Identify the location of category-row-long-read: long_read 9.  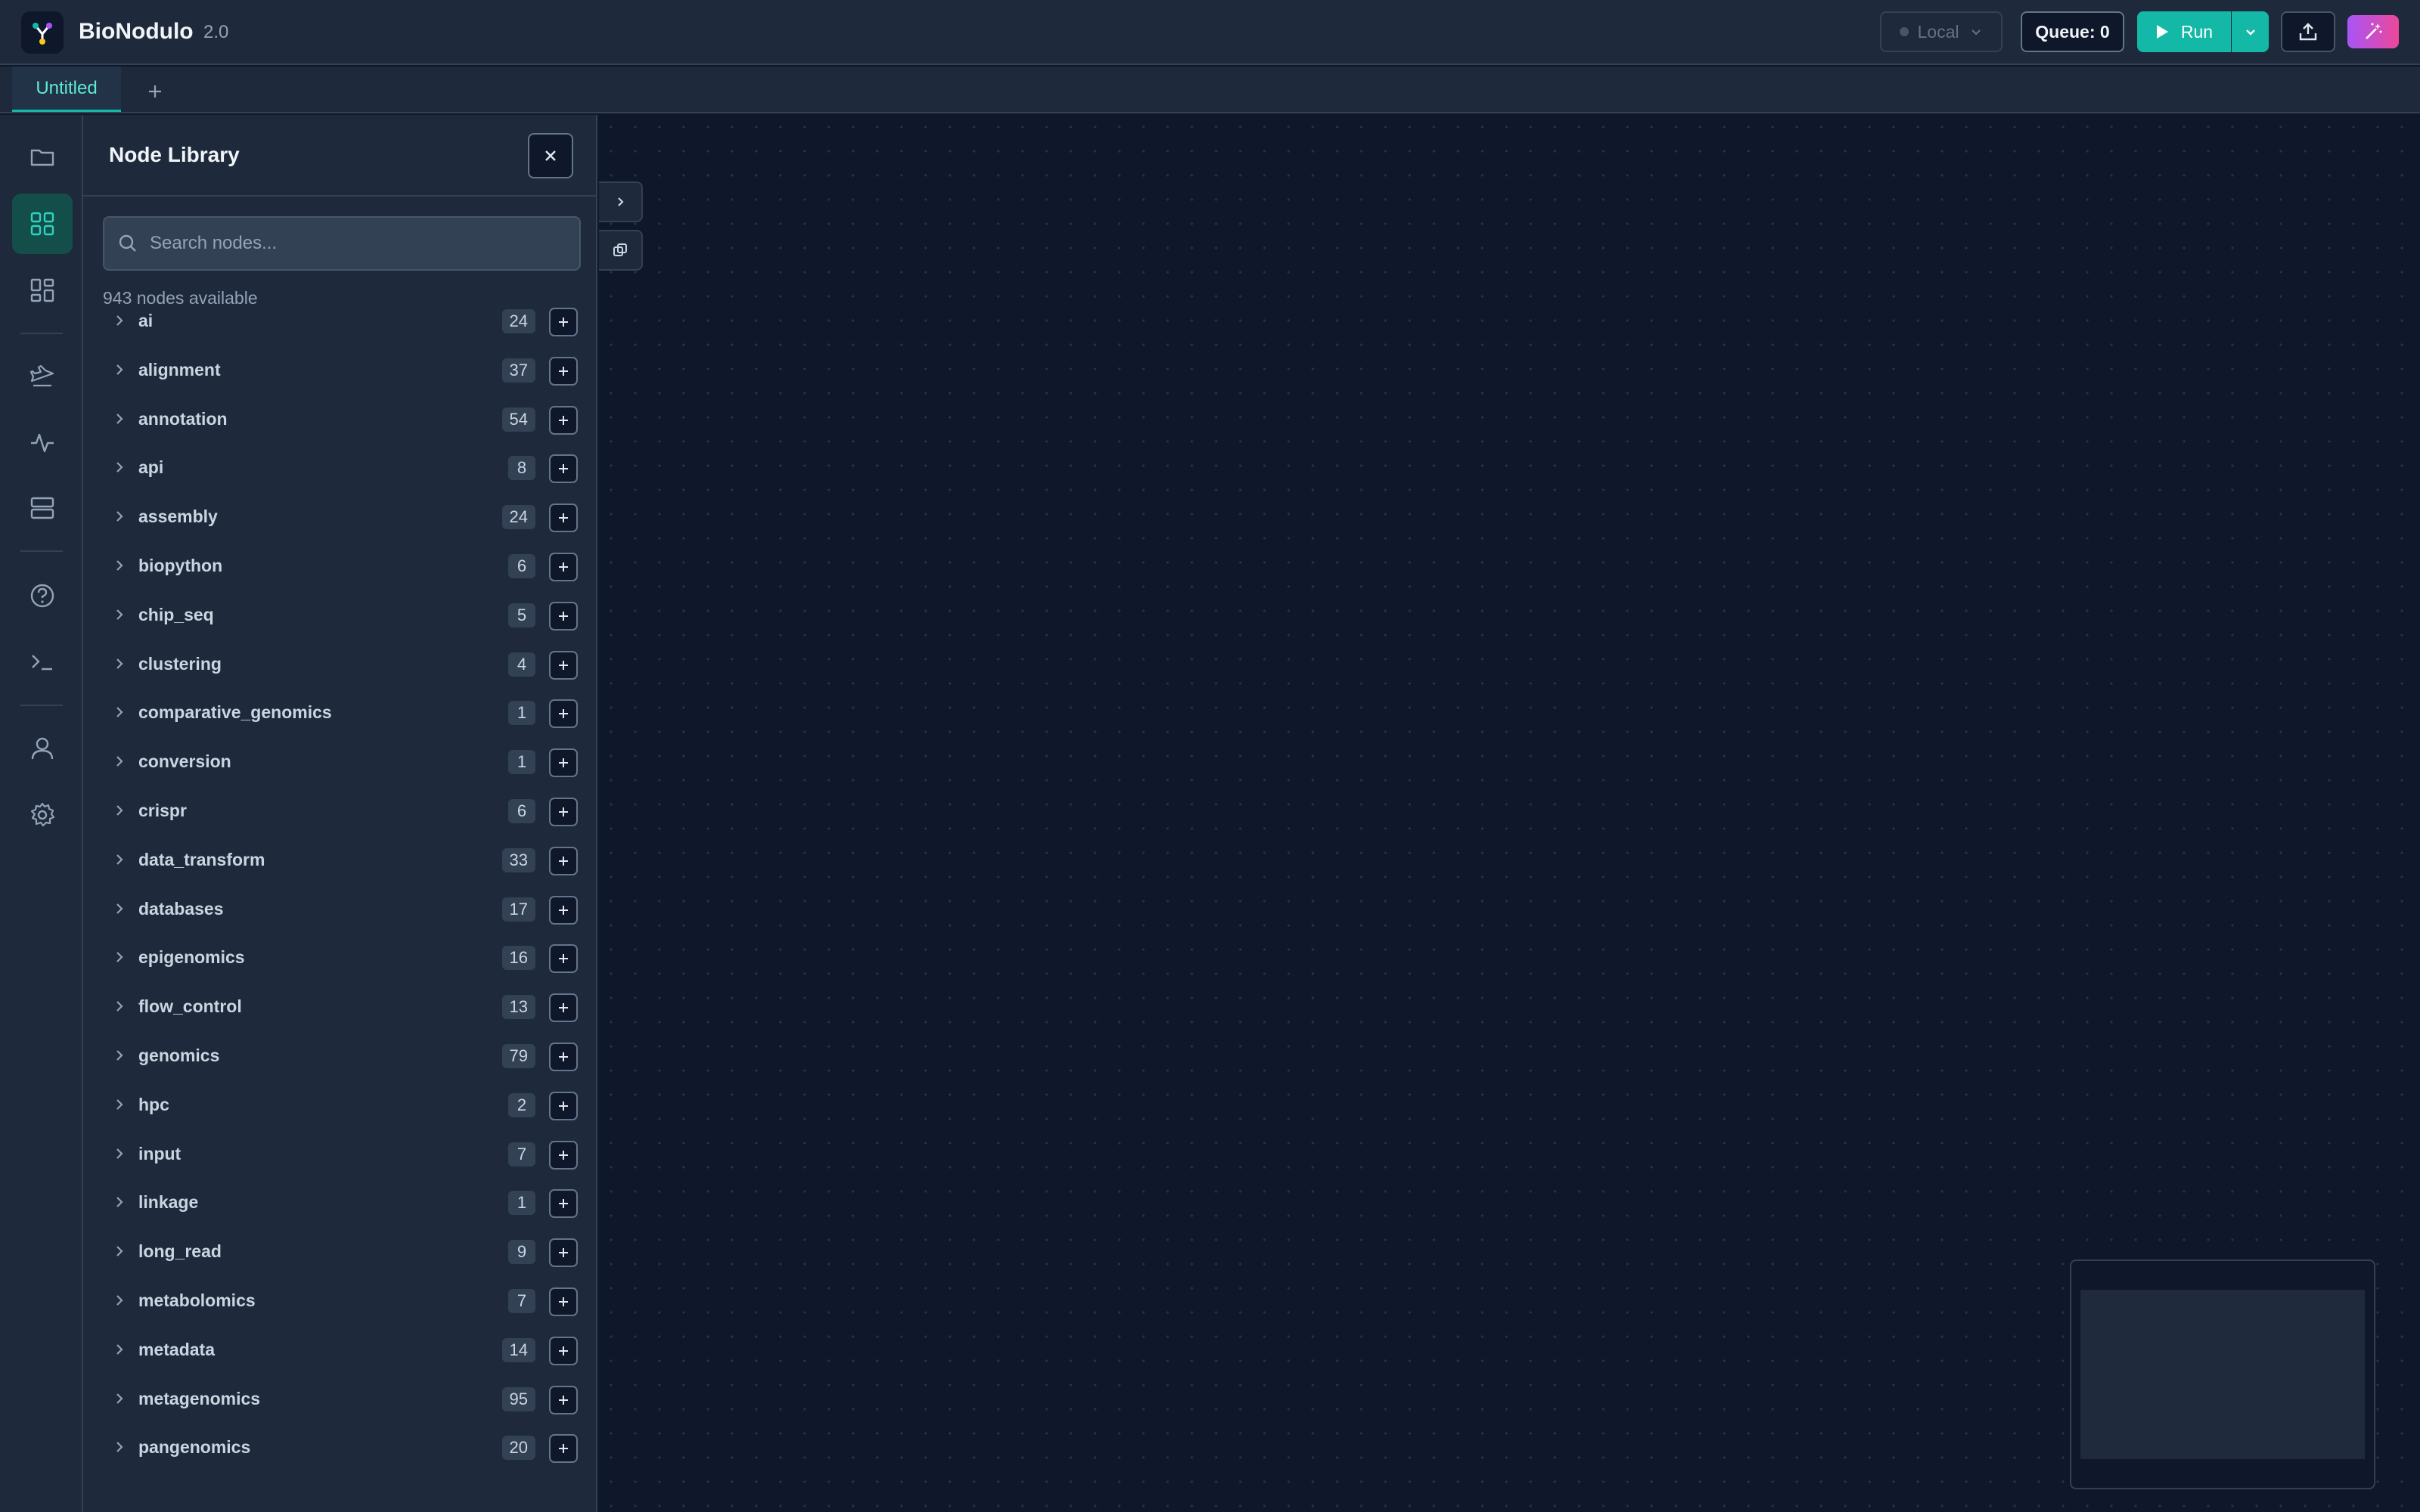
(339, 1251).